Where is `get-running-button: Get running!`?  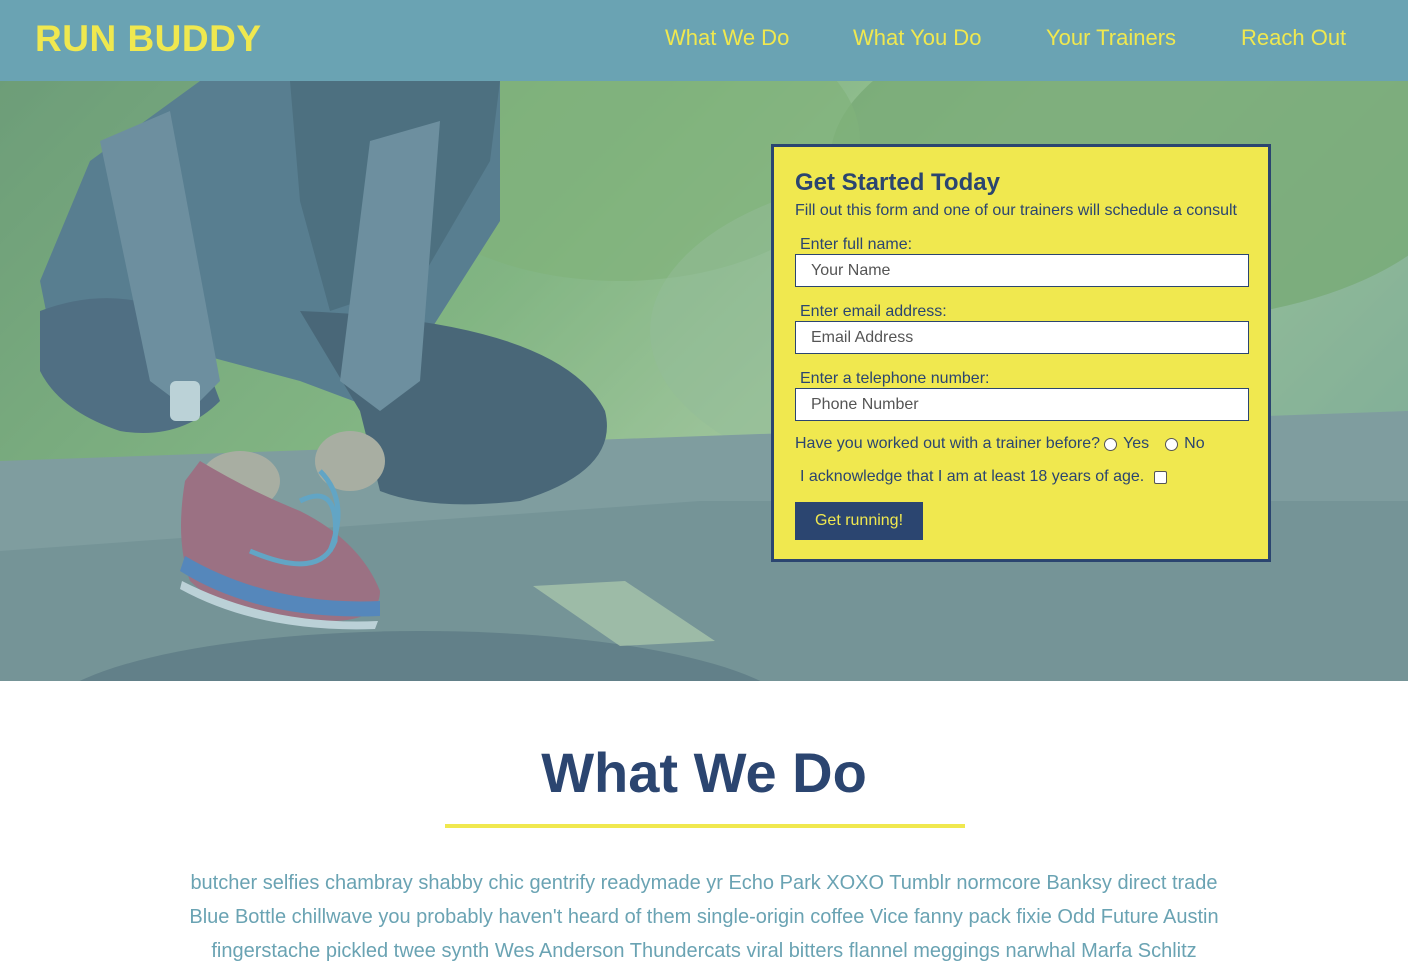
get-running-button: Get running! is located at coordinates (859, 521).